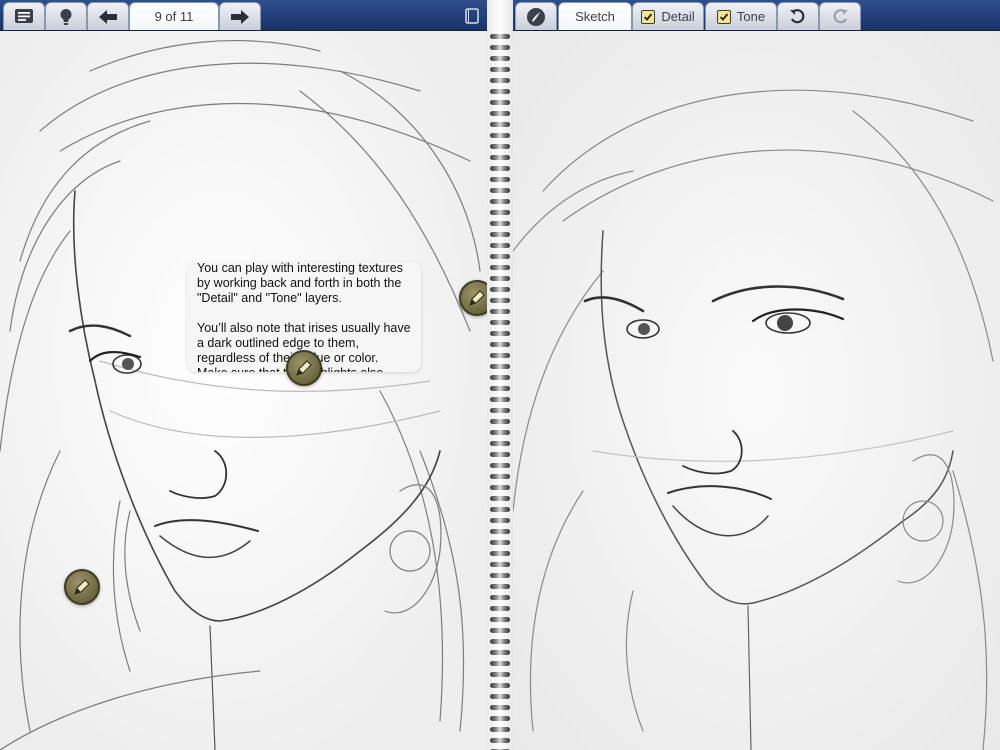  Describe the element at coordinates (751, 16) in the screenshot. I see `tab-tone-label: Tone` at that location.